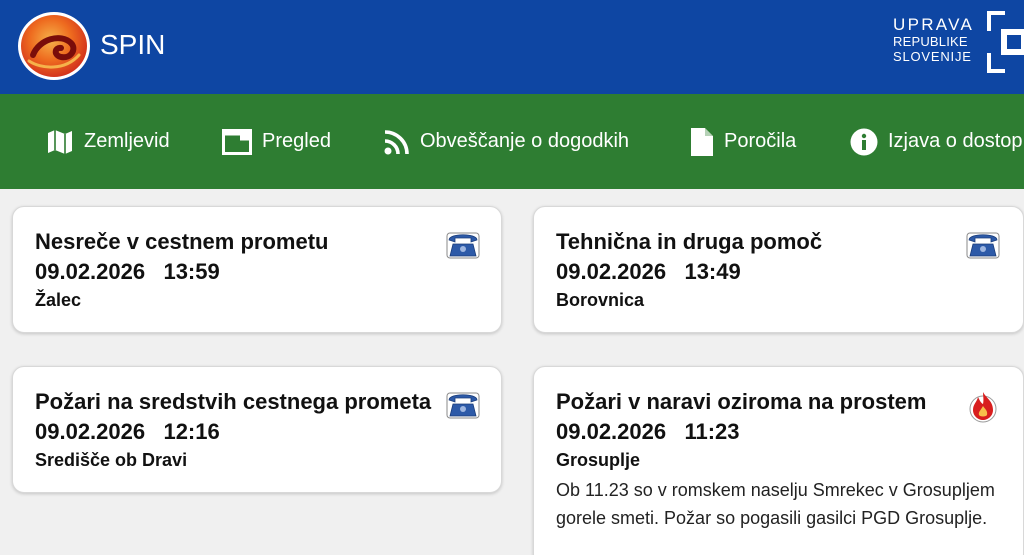  I want to click on gov-logo: UPRAVA REPUBLIKE SLOVENIJE, so click(958, 42).